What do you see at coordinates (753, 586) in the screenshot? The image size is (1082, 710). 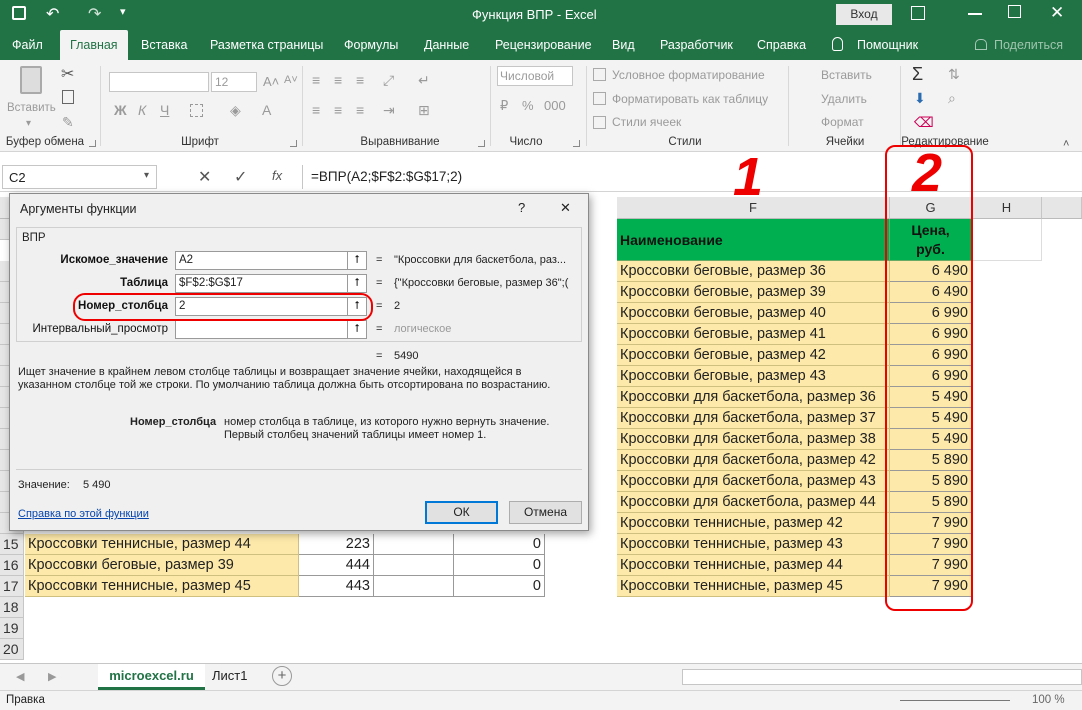 I see `name-cell: Кроссовки теннисные, размер 45` at bounding box center [753, 586].